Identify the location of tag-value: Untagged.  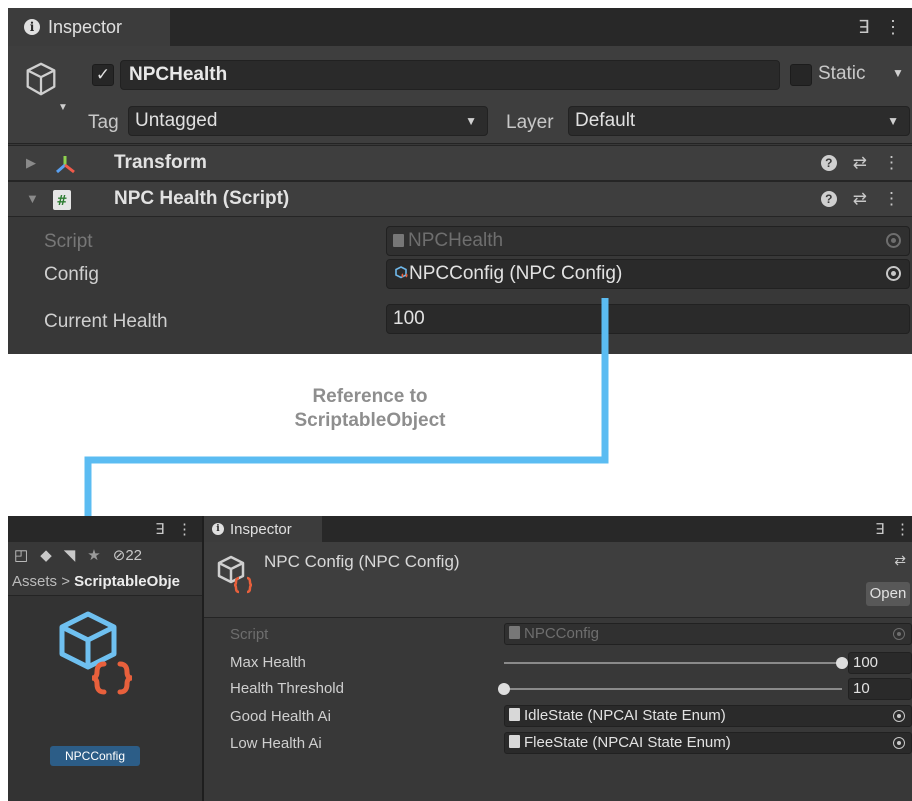
(176, 120).